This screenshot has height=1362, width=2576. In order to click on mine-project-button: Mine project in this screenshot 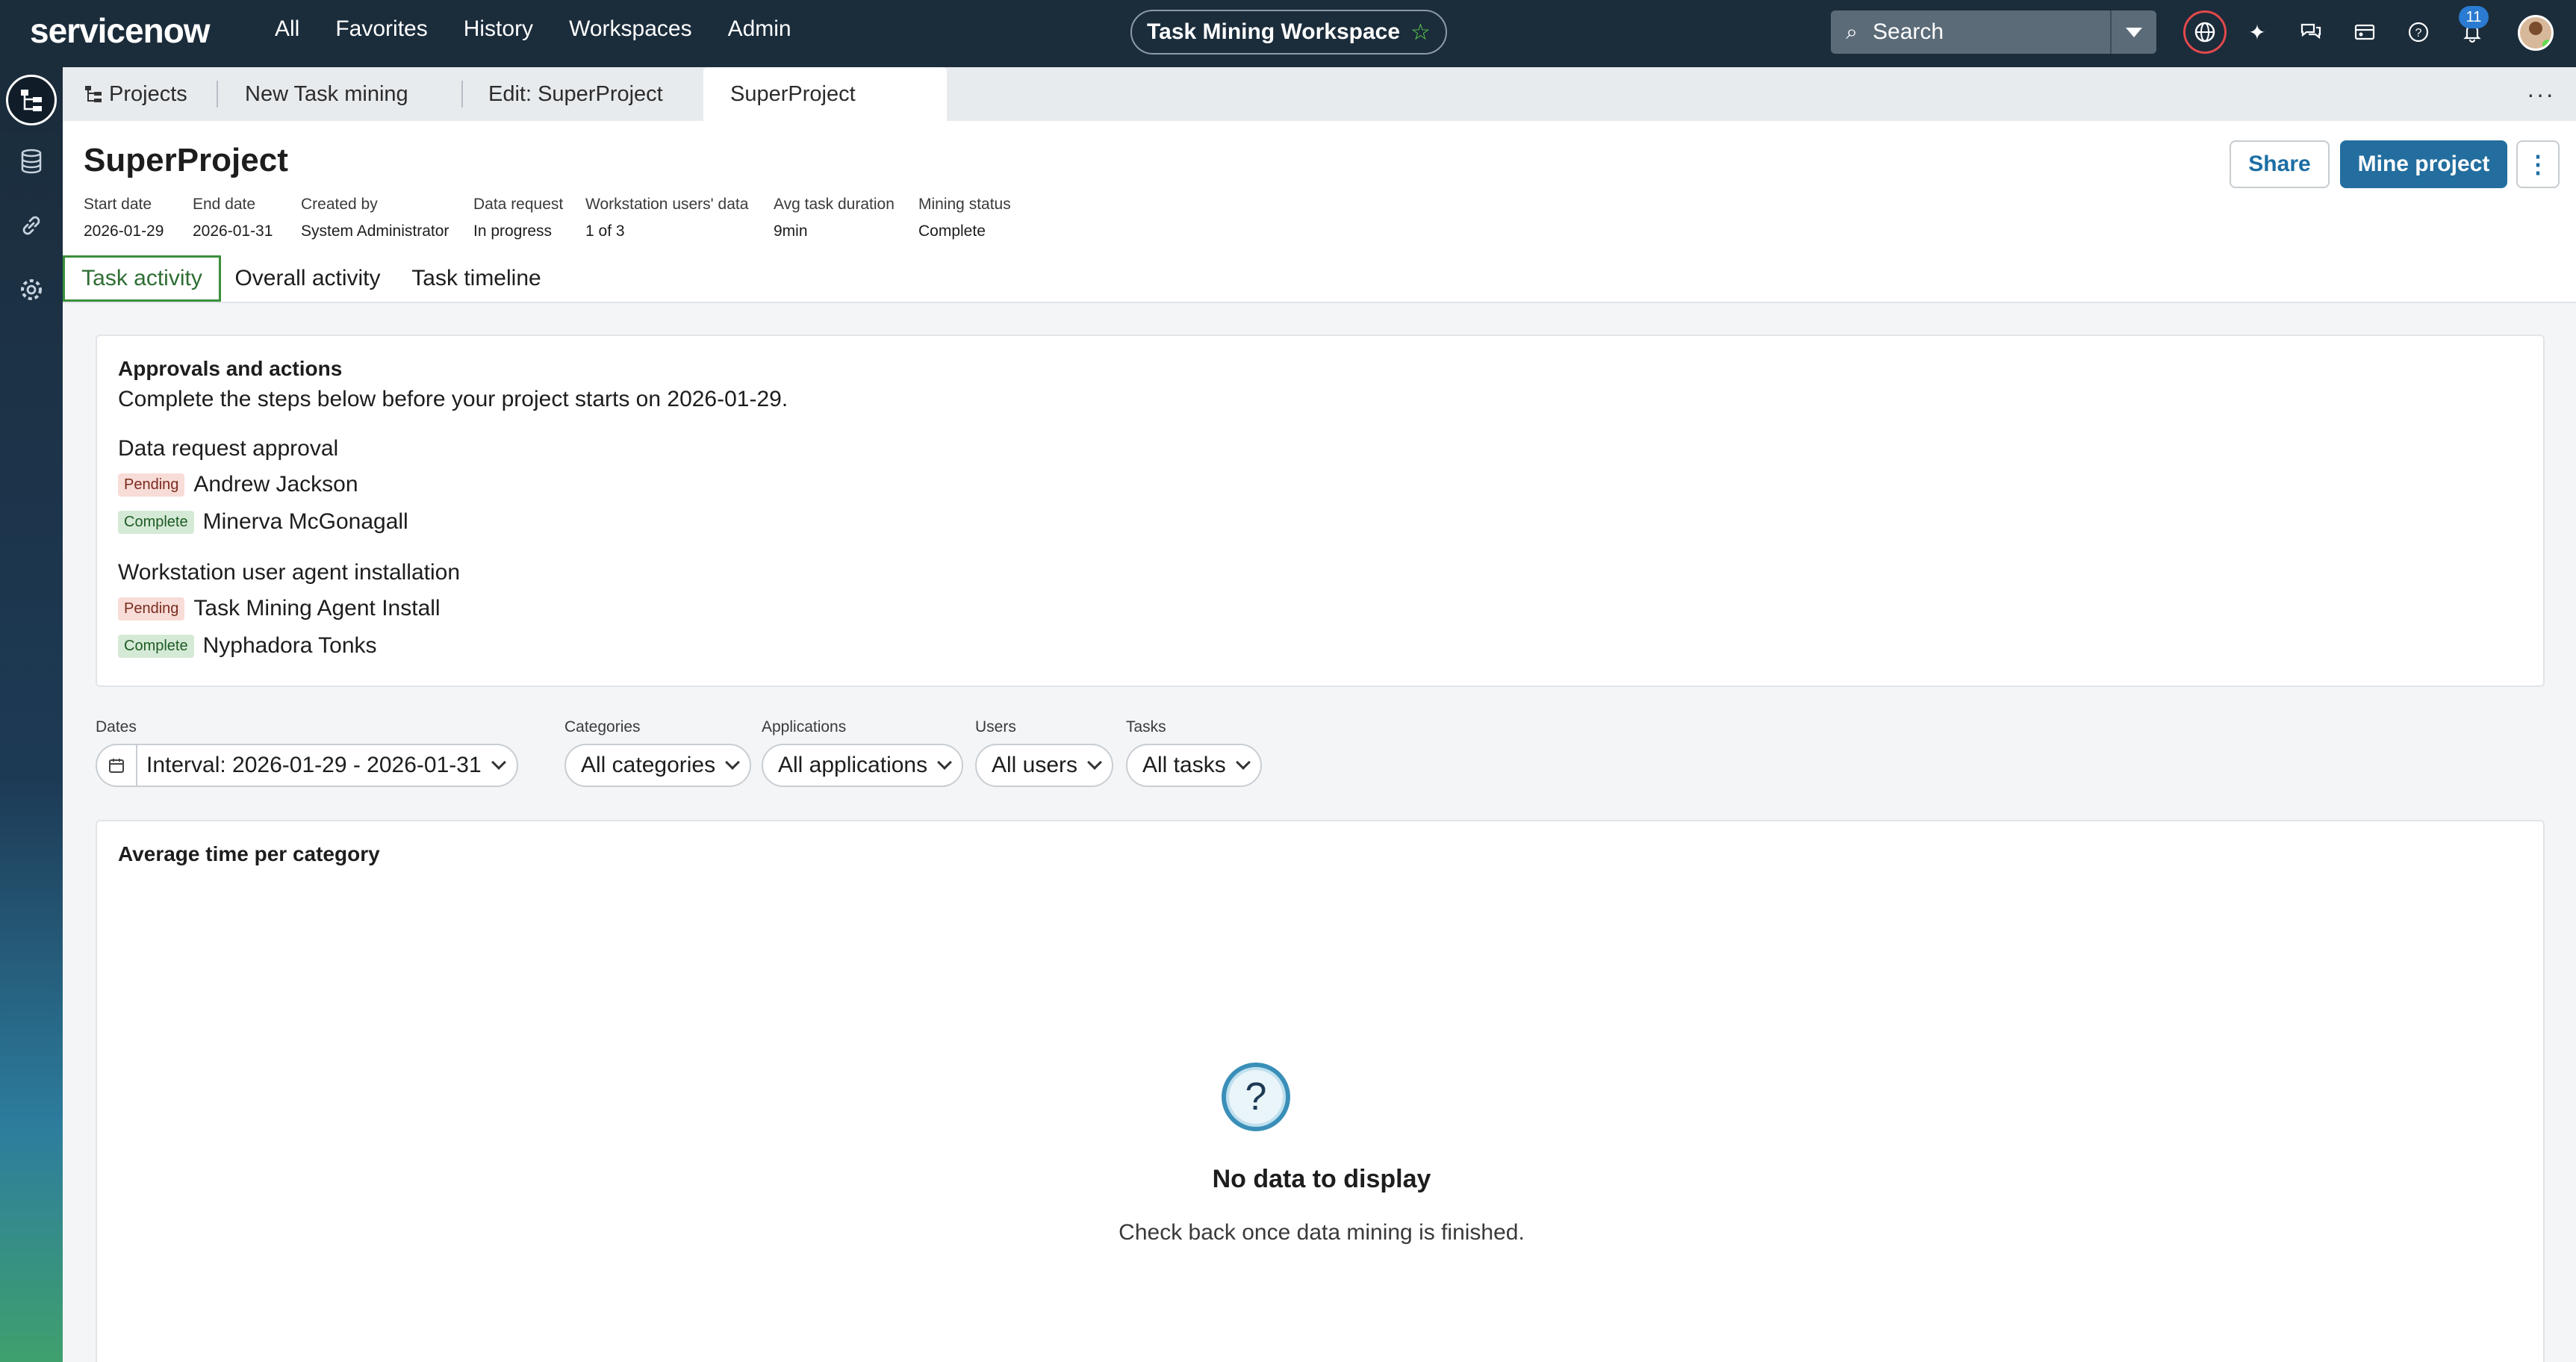, I will do `click(2423, 164)`.